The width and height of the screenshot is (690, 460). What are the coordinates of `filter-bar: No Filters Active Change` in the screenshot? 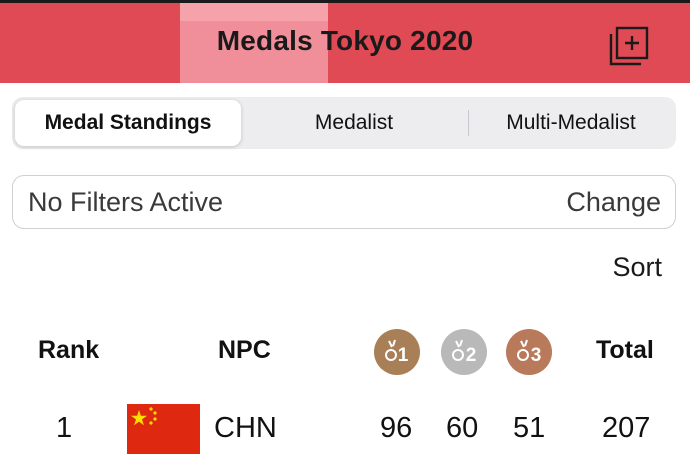 It's located at (344, 202).